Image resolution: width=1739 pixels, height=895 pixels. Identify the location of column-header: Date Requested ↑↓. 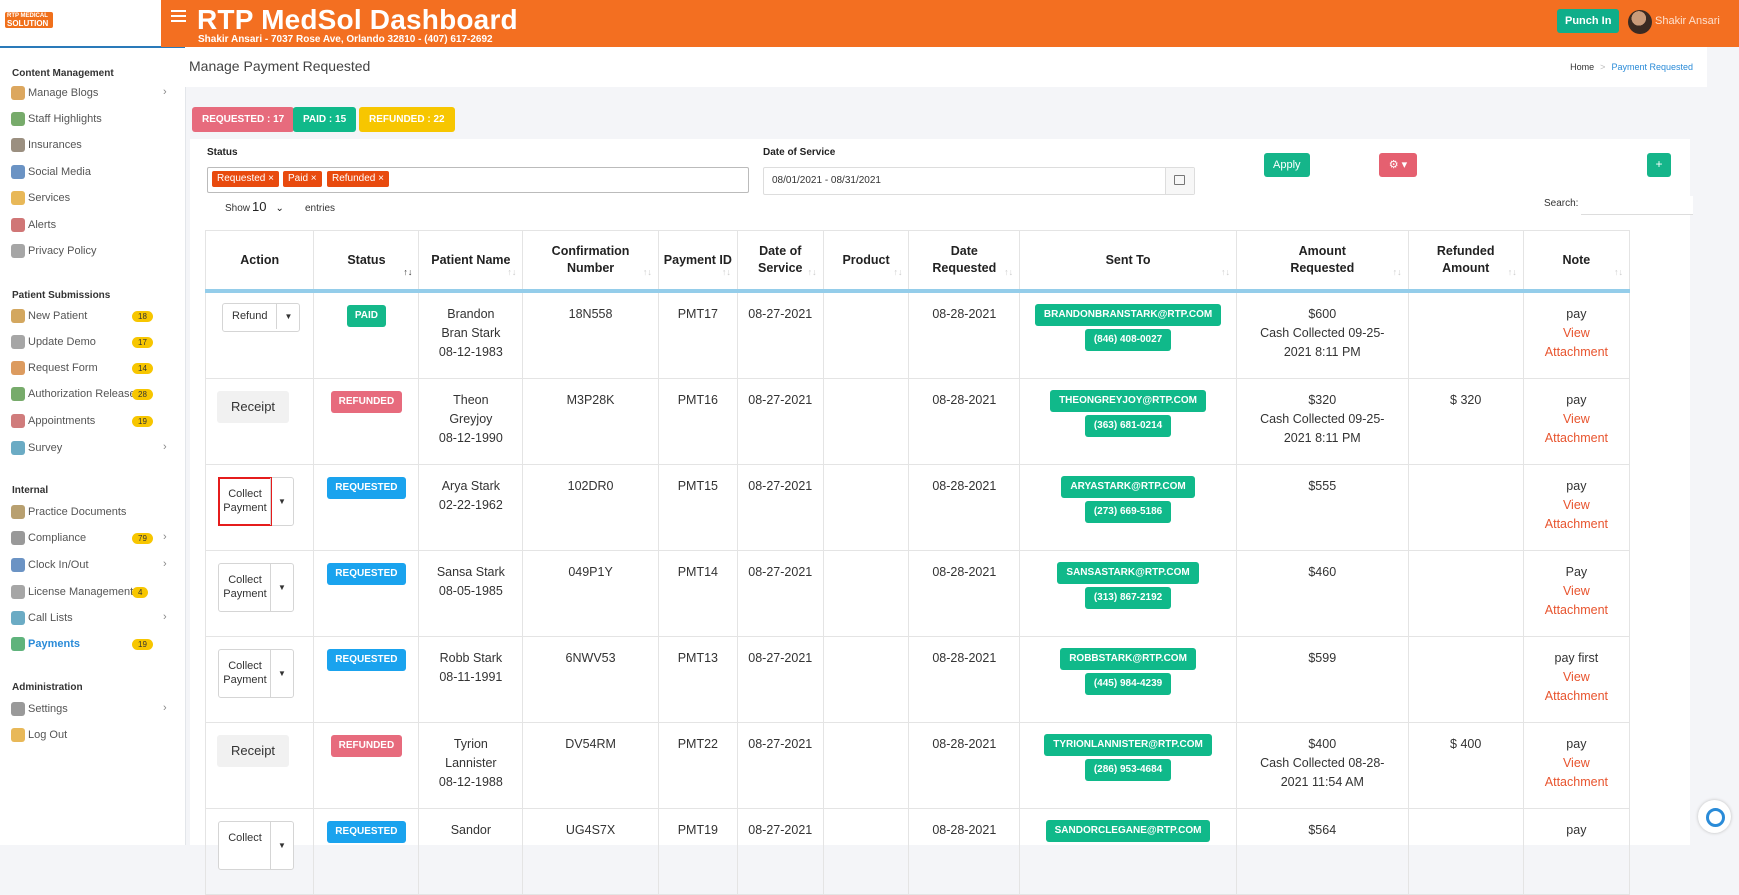
(964, 261).